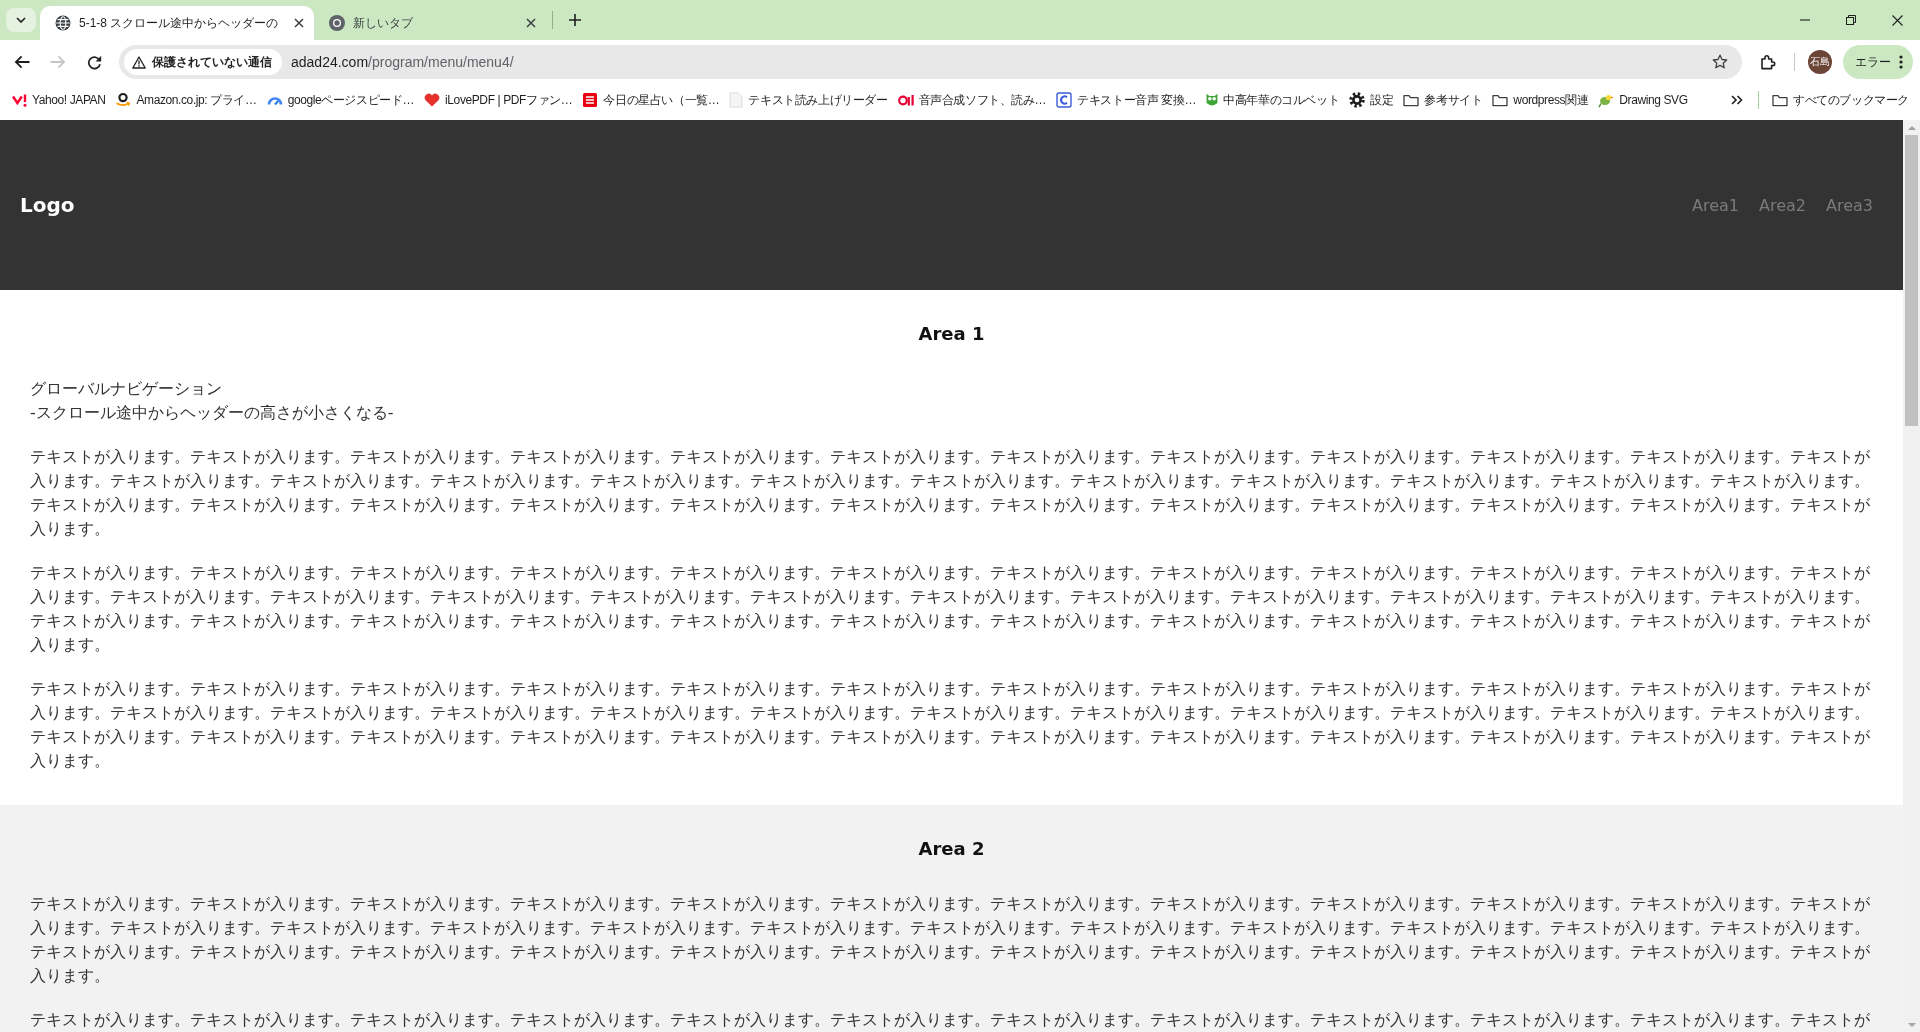 This screenshot has height=1032, width=1920. What do you see at coordinates (177, 23) in the screenshot?
I see `browser-tab: 5-1-8 スクロール途中からヘッダーの` at bounding box center [177, 23].